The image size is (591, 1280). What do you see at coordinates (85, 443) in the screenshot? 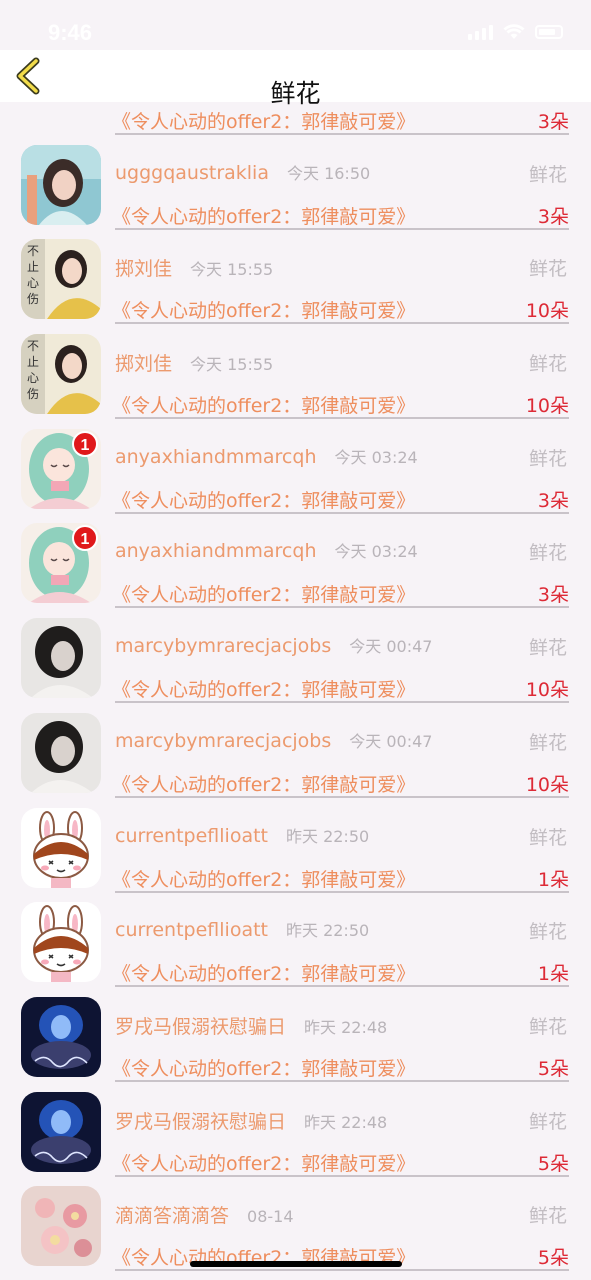
I see `unread-badge: 1` at bounding box center [85, 443].